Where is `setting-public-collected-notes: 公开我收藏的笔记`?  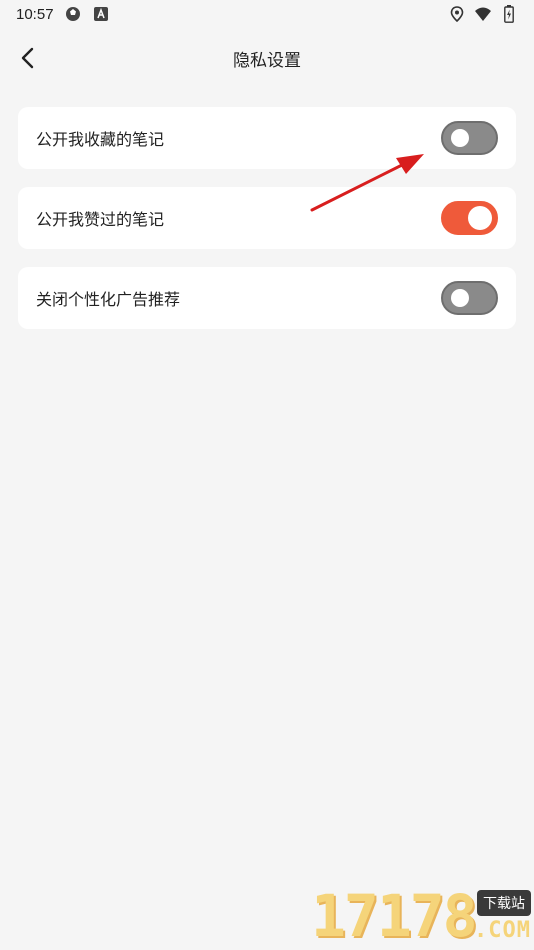 setting-public-collected-notes: 公开我收藏的笔记 is located at coordinates (267, 138).